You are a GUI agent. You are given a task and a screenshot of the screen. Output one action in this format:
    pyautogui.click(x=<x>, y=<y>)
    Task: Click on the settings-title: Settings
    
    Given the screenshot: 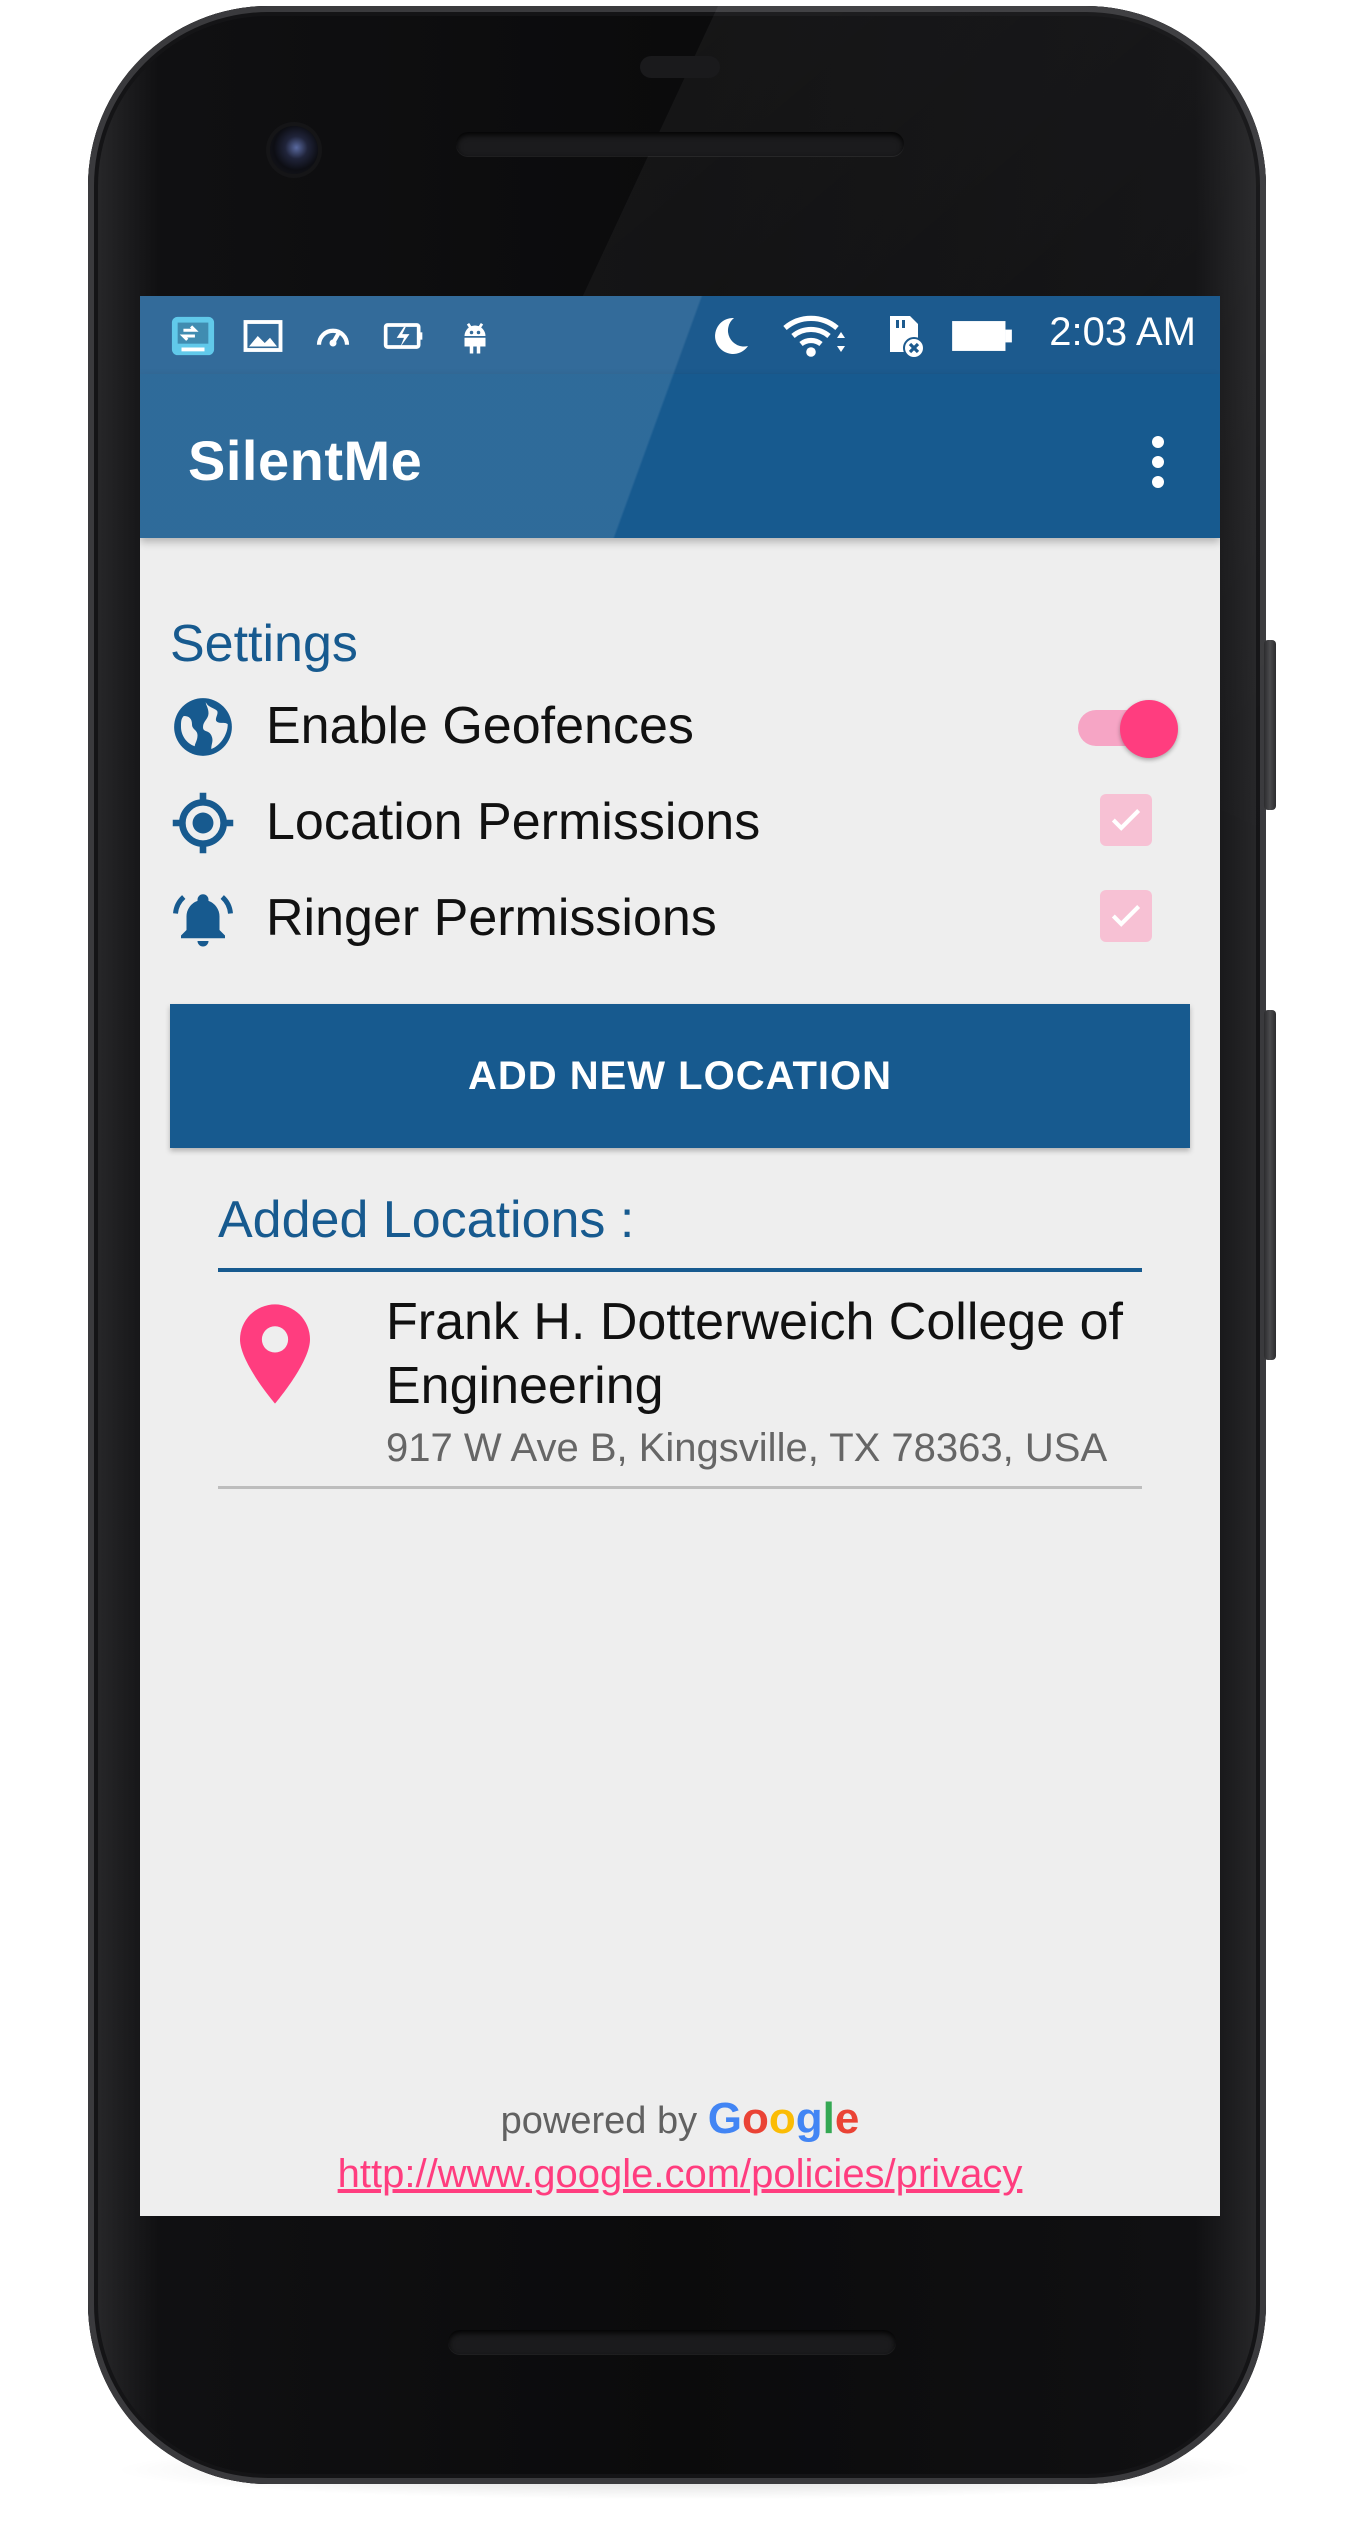 What is the action you would take?
    pyautogui.click(x=264, y=644)
    